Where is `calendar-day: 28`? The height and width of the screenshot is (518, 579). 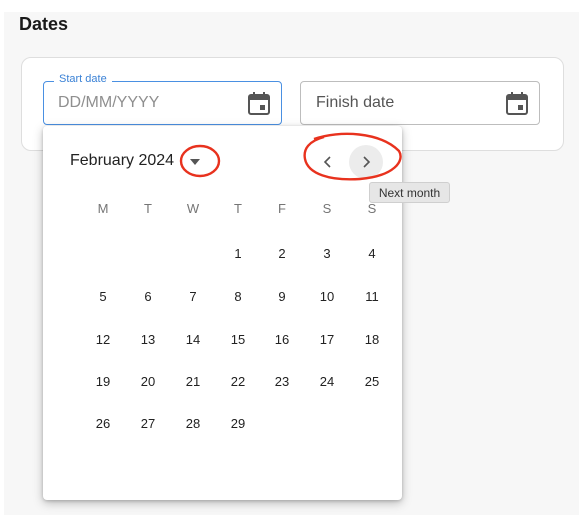 calendar-day: 28 is located at coordinates (193, 424).